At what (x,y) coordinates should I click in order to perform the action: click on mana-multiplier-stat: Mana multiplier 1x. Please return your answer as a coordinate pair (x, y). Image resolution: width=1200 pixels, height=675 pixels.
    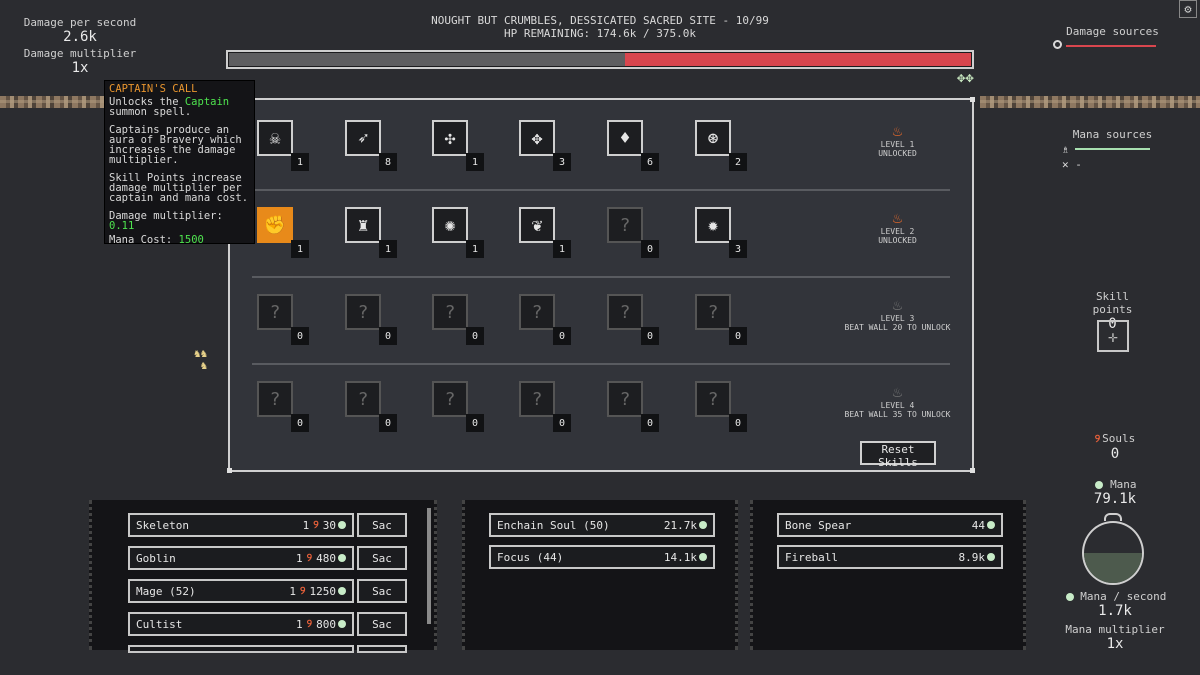
    Looking at the image, I should click on (1115, 637).